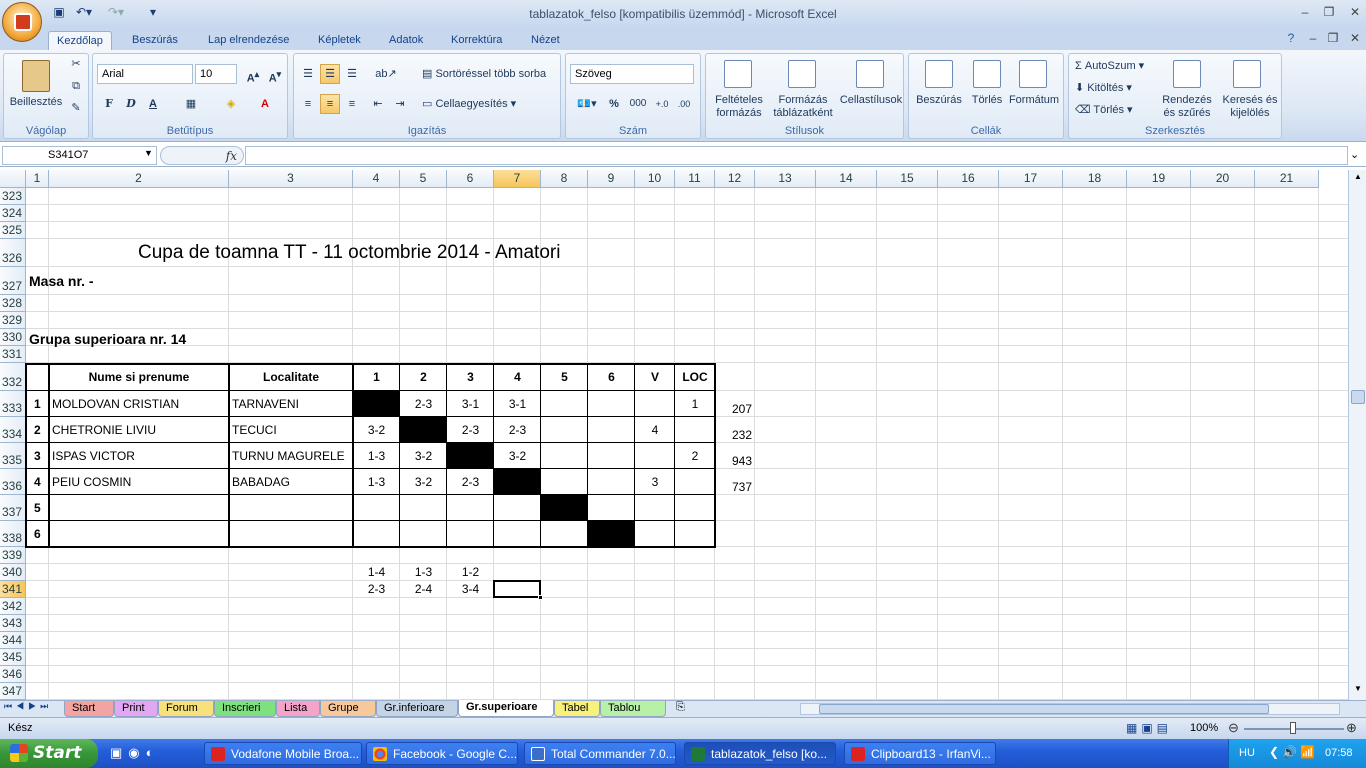 This screenshot has width=1366, height=768. What do you see at coordinates (13, 430) in the screenshot?
I see `row-header: 334` at bounding box center [13, 430].